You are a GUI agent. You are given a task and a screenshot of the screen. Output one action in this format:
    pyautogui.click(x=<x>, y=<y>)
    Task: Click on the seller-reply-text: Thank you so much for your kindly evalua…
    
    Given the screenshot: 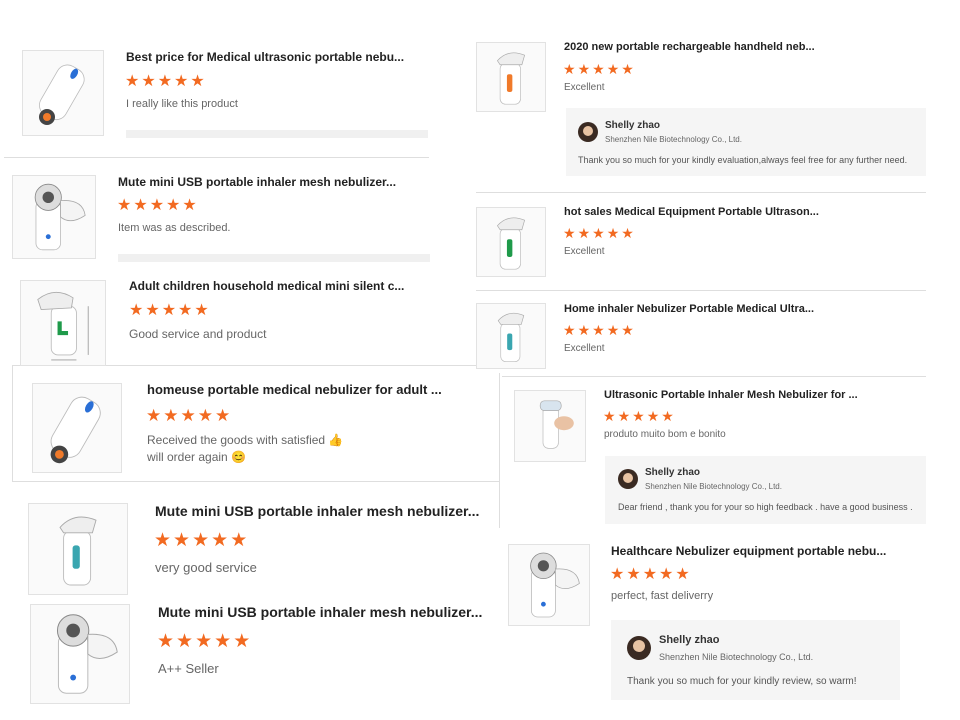 What is the action you would take?
    pyautogui.click(x=743, y=160)
    